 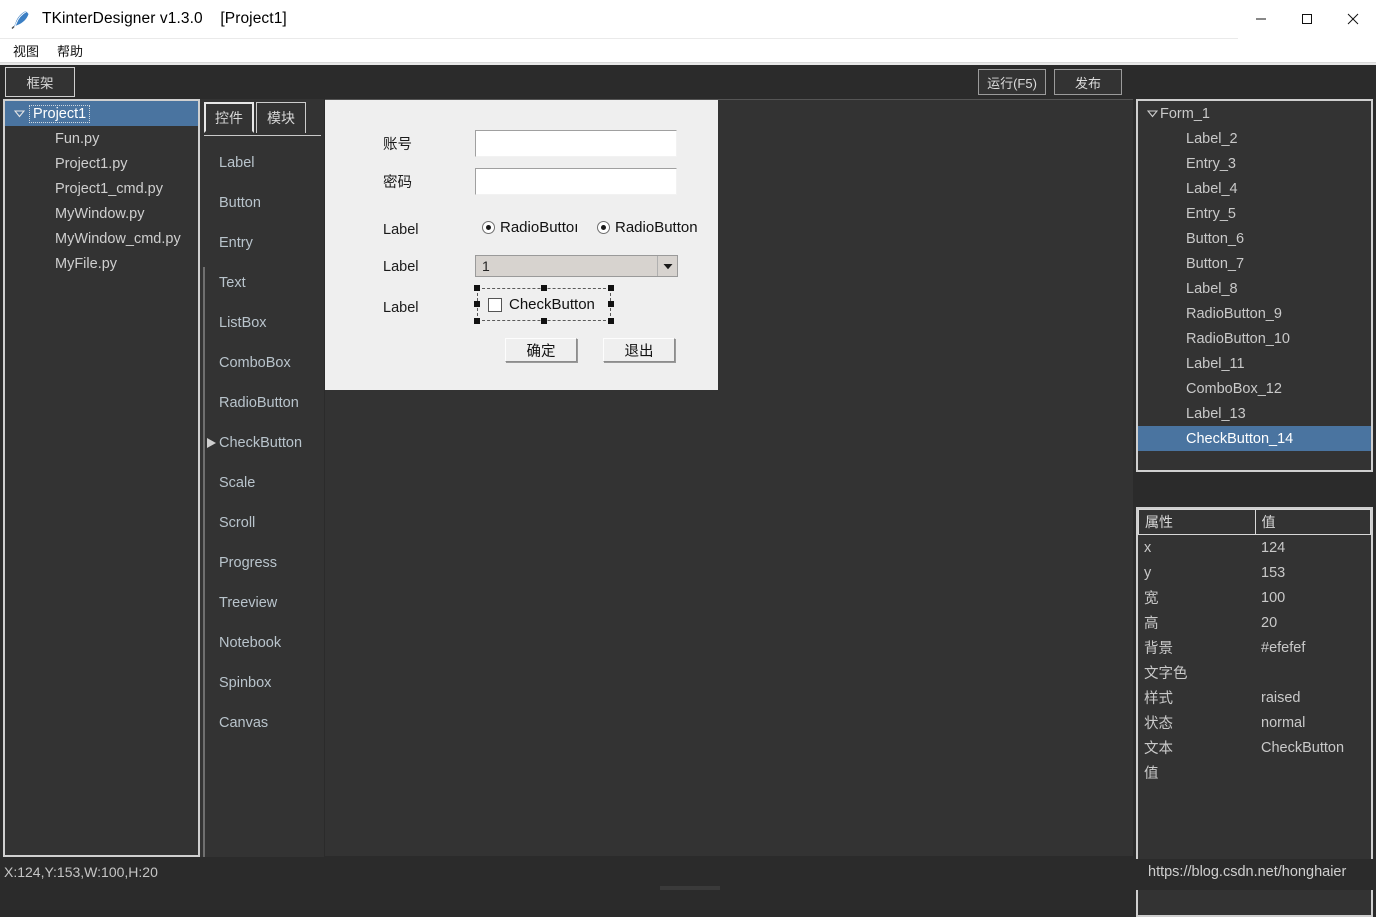 What do you see at coordinates (1313, 698) in the screenshot?
I see `property-value: raised` at bounding box center [1313, 698].